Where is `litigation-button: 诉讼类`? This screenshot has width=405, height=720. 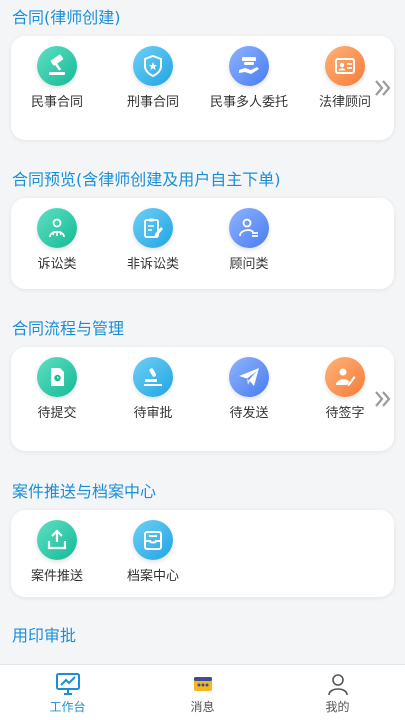
litigation-button: 诉讼类 is located at coordinates (57, 241).